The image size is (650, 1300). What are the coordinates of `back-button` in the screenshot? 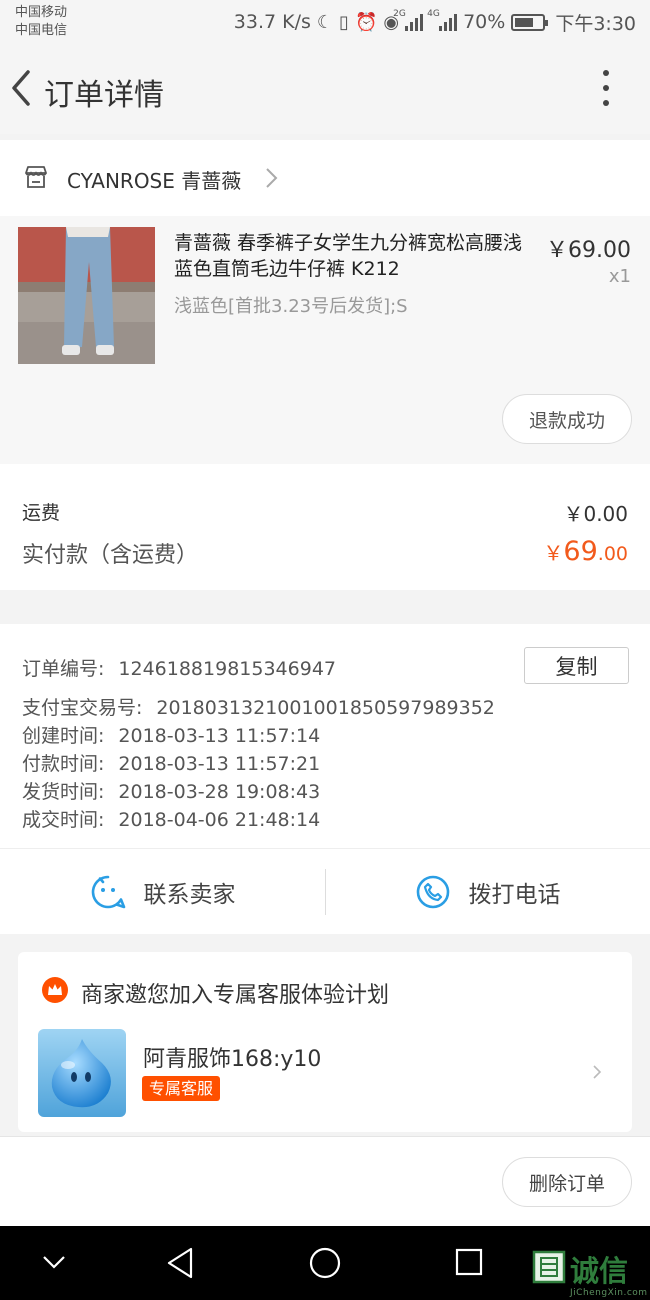 It's located at (23, 88).